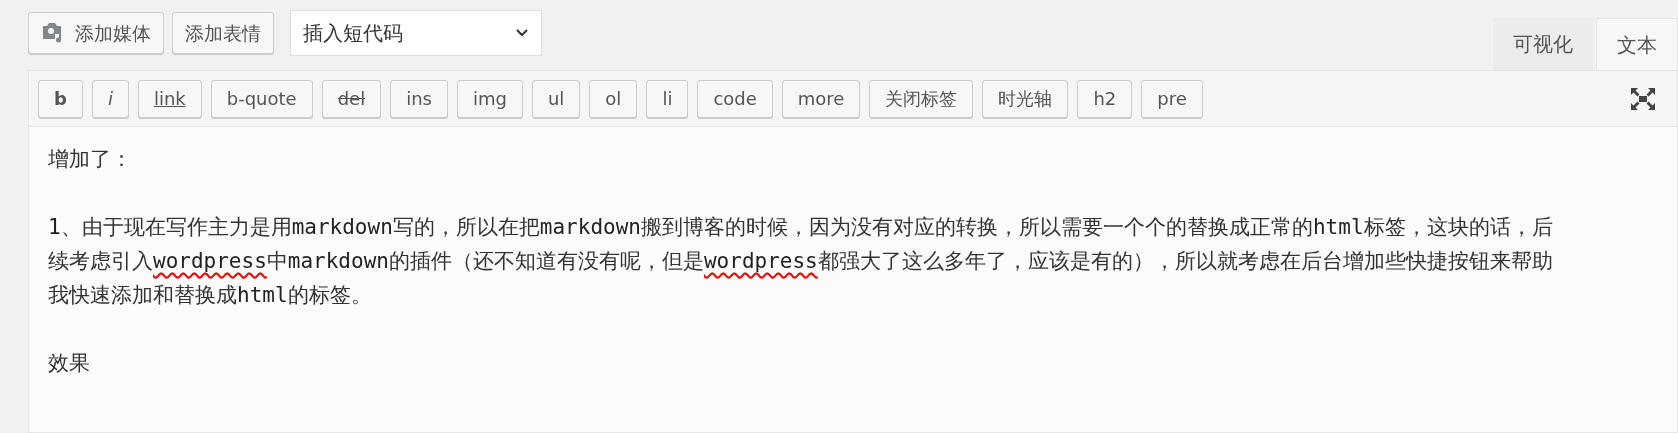 The height and width of the screenshot is (433, 1678). I want to click on quicktag-button: h2, so click(1105, 98).